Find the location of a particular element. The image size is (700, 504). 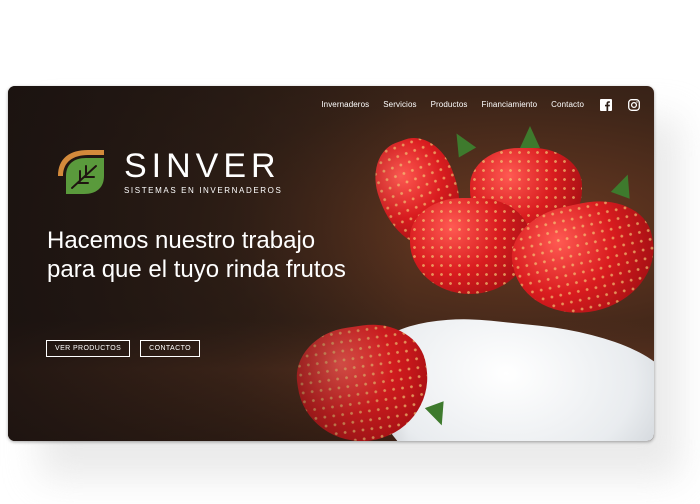

nav-item-servicios: Servicios is located at coordinates (399, 104).